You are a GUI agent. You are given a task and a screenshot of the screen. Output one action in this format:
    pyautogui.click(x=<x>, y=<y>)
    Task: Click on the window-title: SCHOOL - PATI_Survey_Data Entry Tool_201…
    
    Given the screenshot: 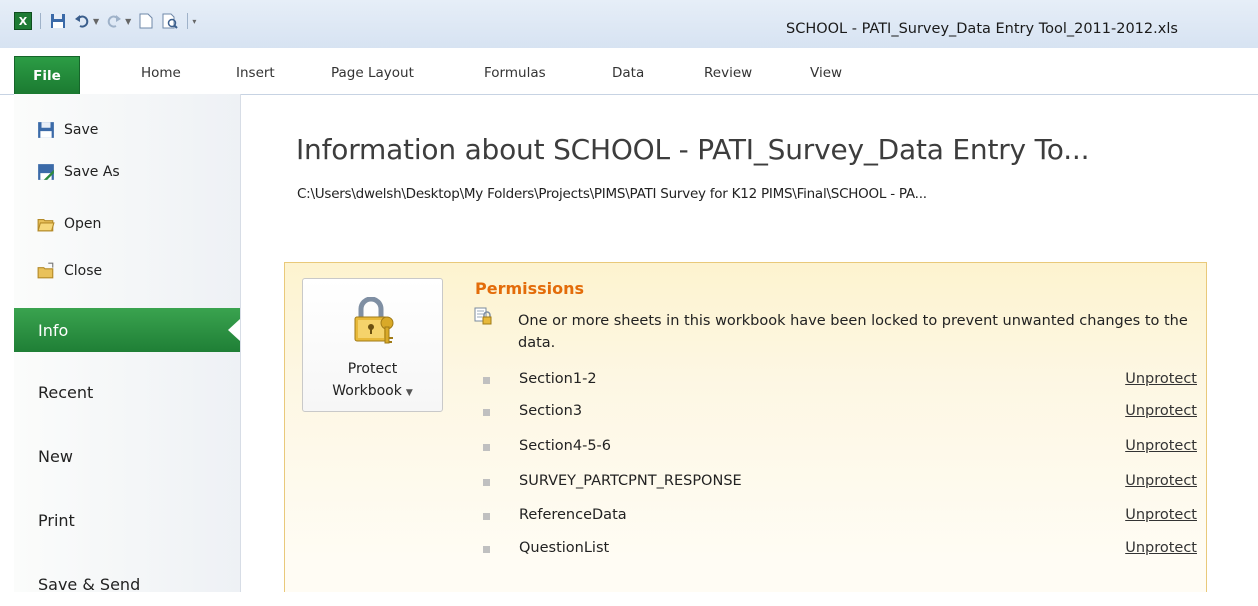 What is the action you would take?
    pyautogui.click(x=982, y=29)
    